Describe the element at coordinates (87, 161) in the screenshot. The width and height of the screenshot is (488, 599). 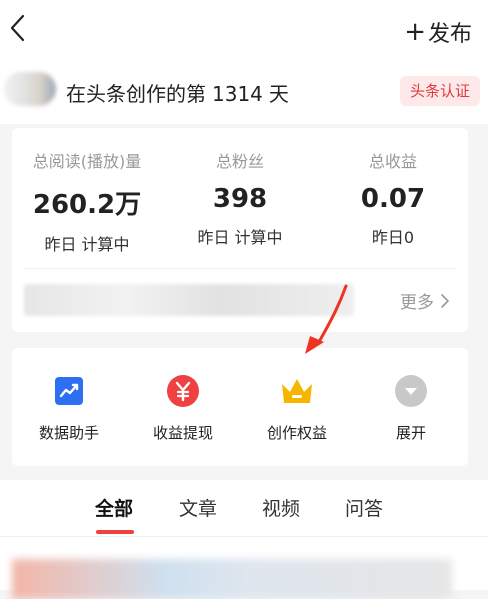
I see `stat-label: 总阅读(播放)量` at that location.